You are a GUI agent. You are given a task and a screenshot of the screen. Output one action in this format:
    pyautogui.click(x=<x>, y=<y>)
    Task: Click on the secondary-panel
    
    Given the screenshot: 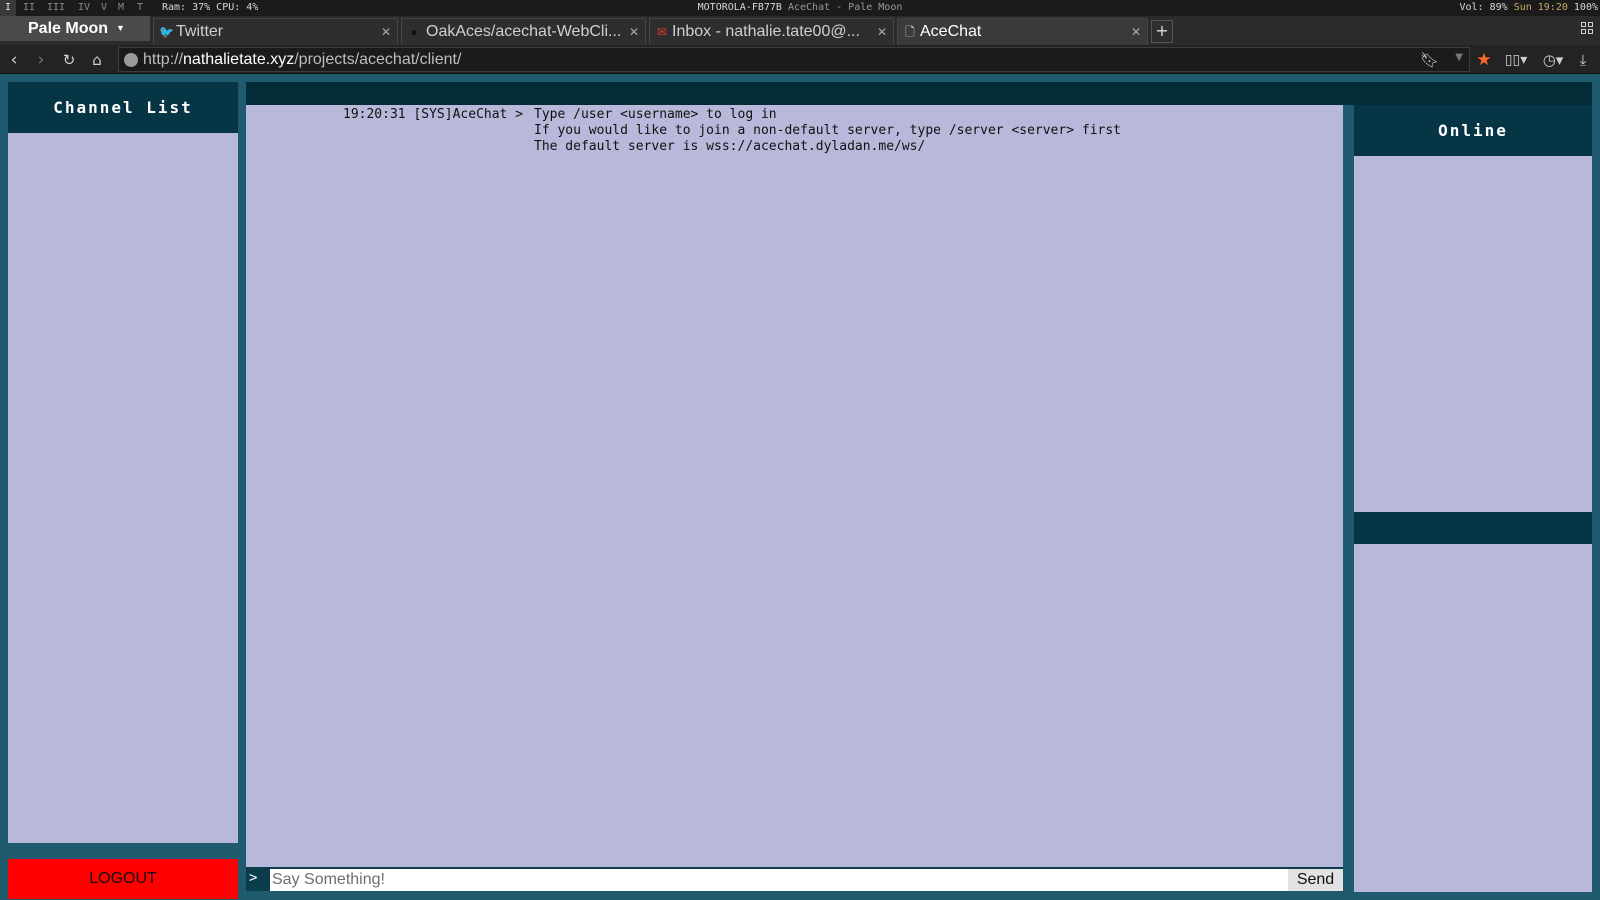 What is the action you would take?
    pyautogui.click(x=1473, y=718)
    